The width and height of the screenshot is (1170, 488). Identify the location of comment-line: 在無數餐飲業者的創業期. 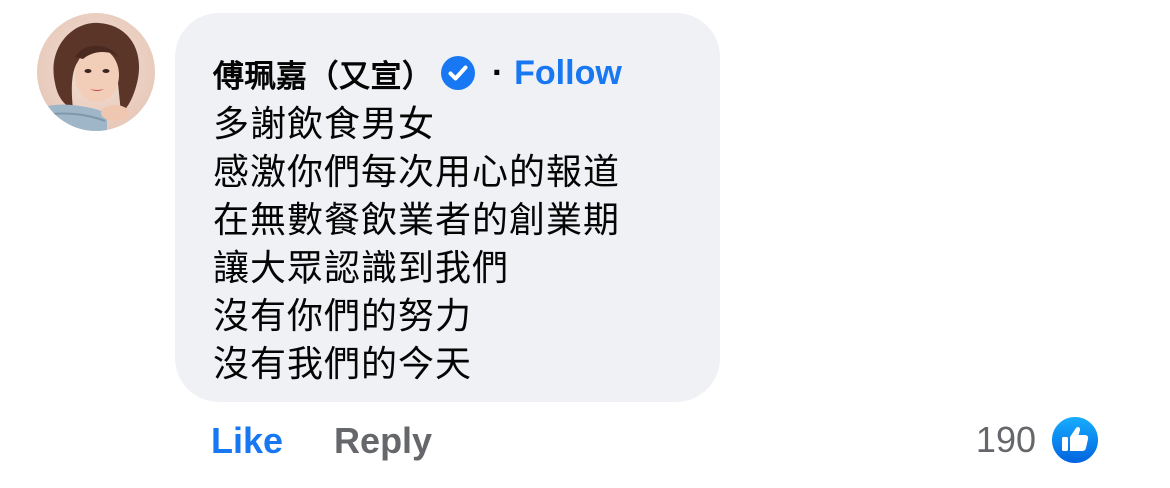
(417, 220).